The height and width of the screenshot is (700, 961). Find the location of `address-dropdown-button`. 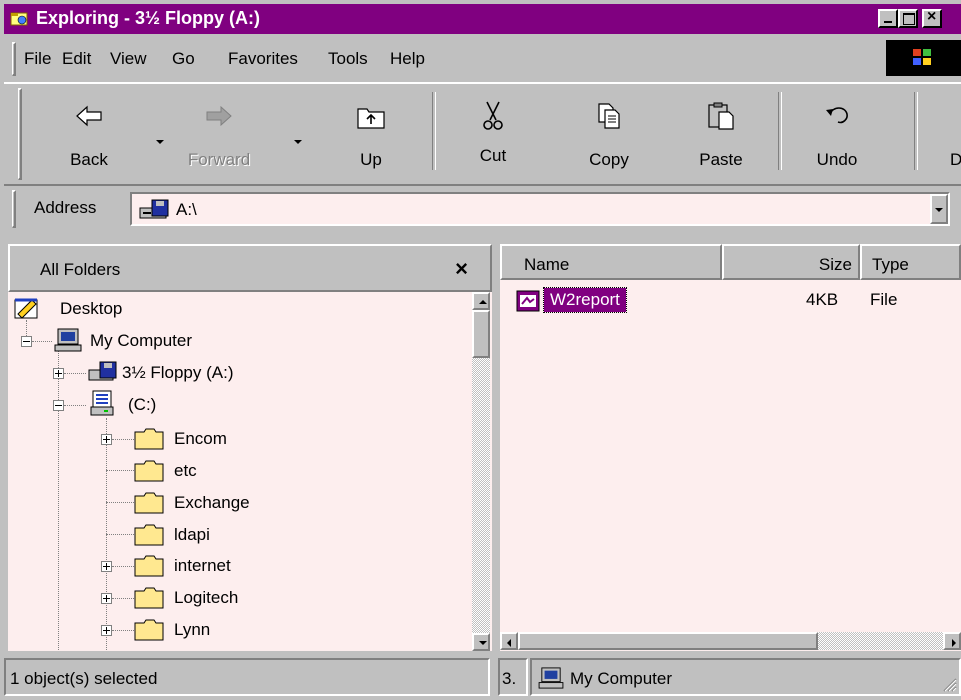

address-dropdown-button is located at coordinates (939, 209).